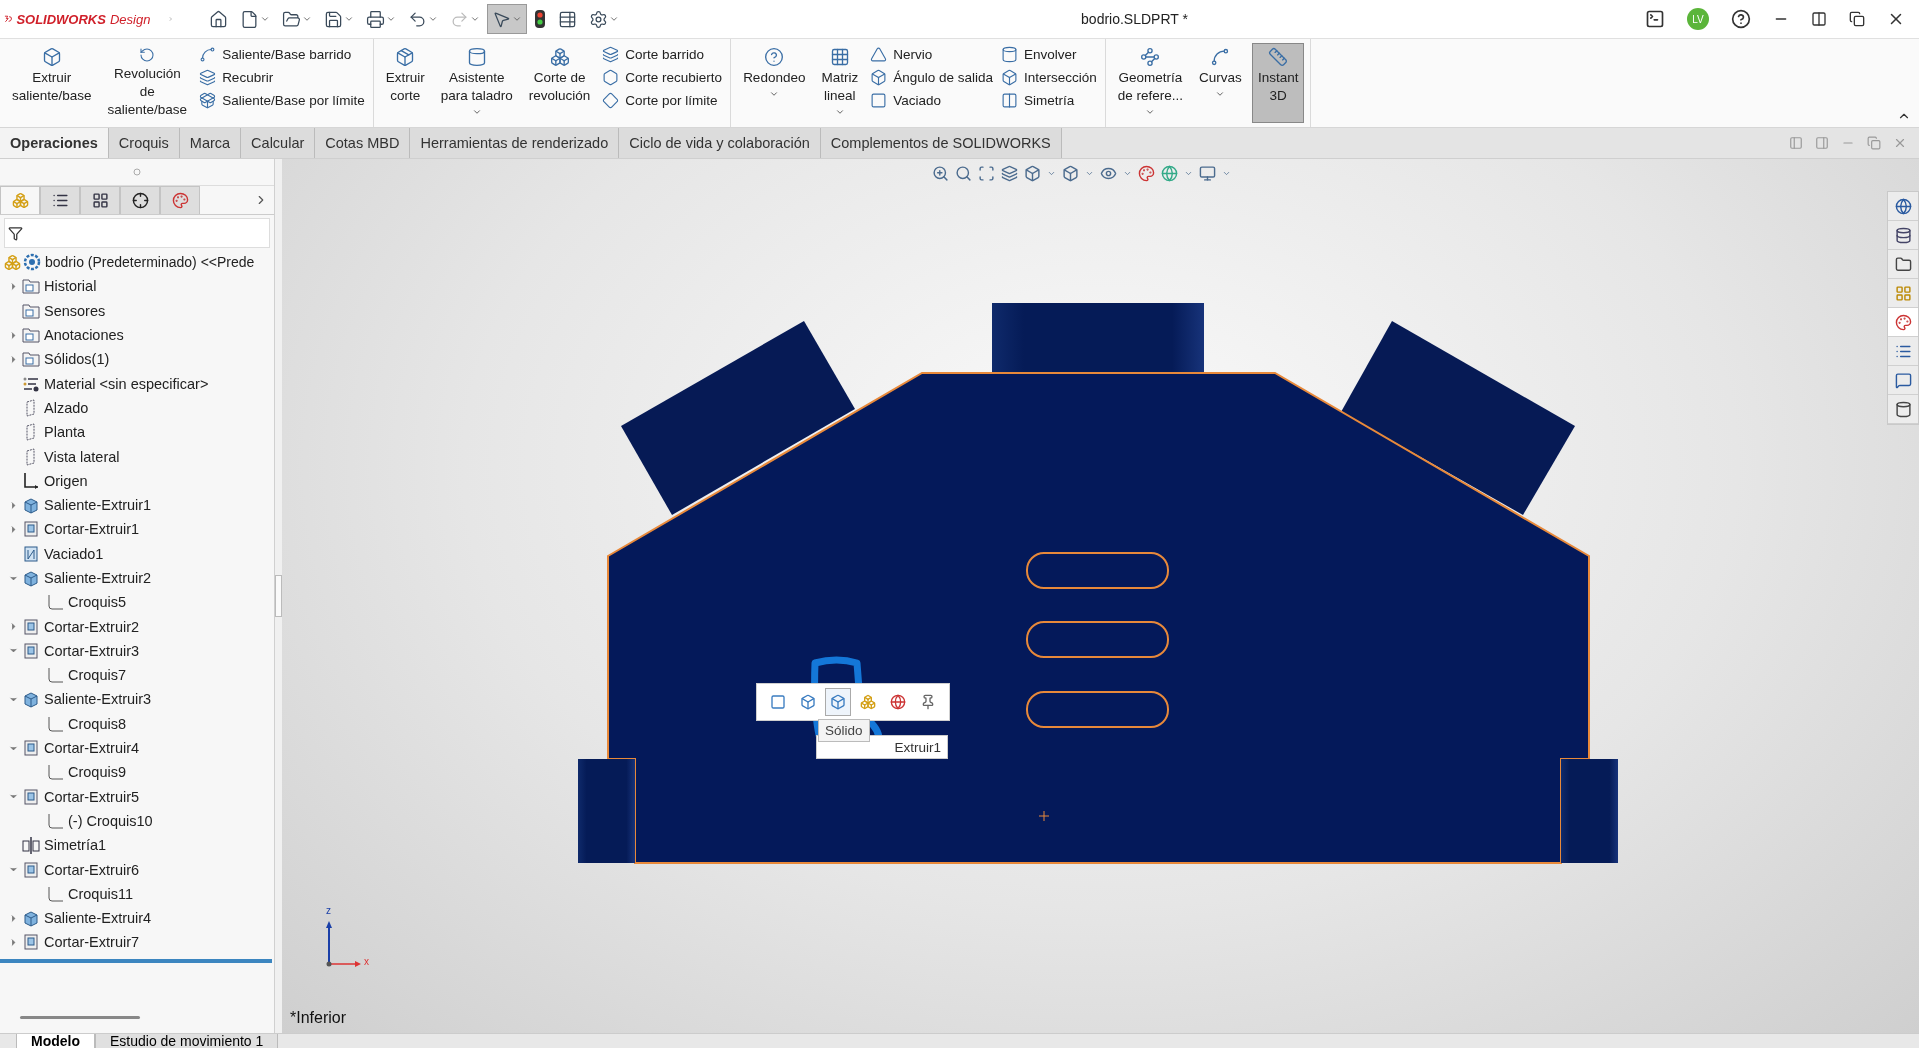  Describe the element at coordinates (1903, 322) in the screenshot. I see `task-pane-button` at that location.